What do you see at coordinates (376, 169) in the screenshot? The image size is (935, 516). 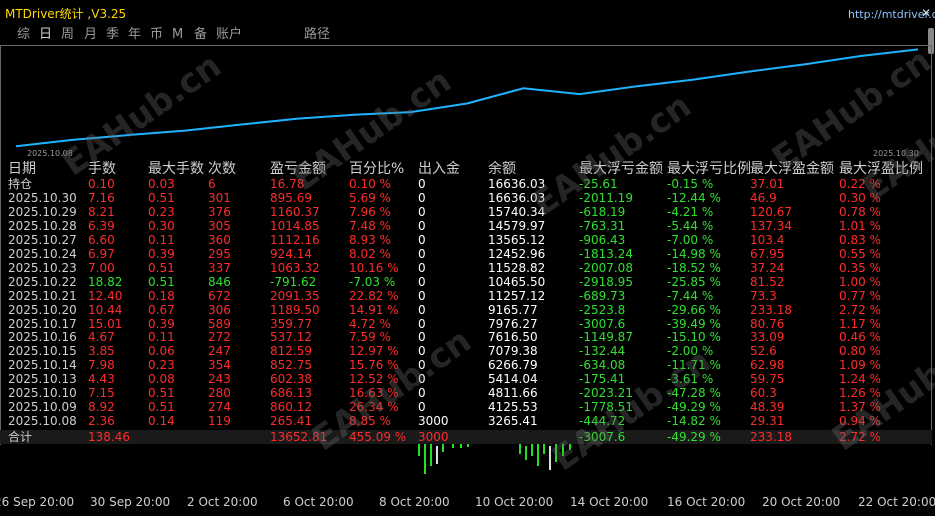 I see `column-header-pct: 百分比%` at bounding box center [376, 169].